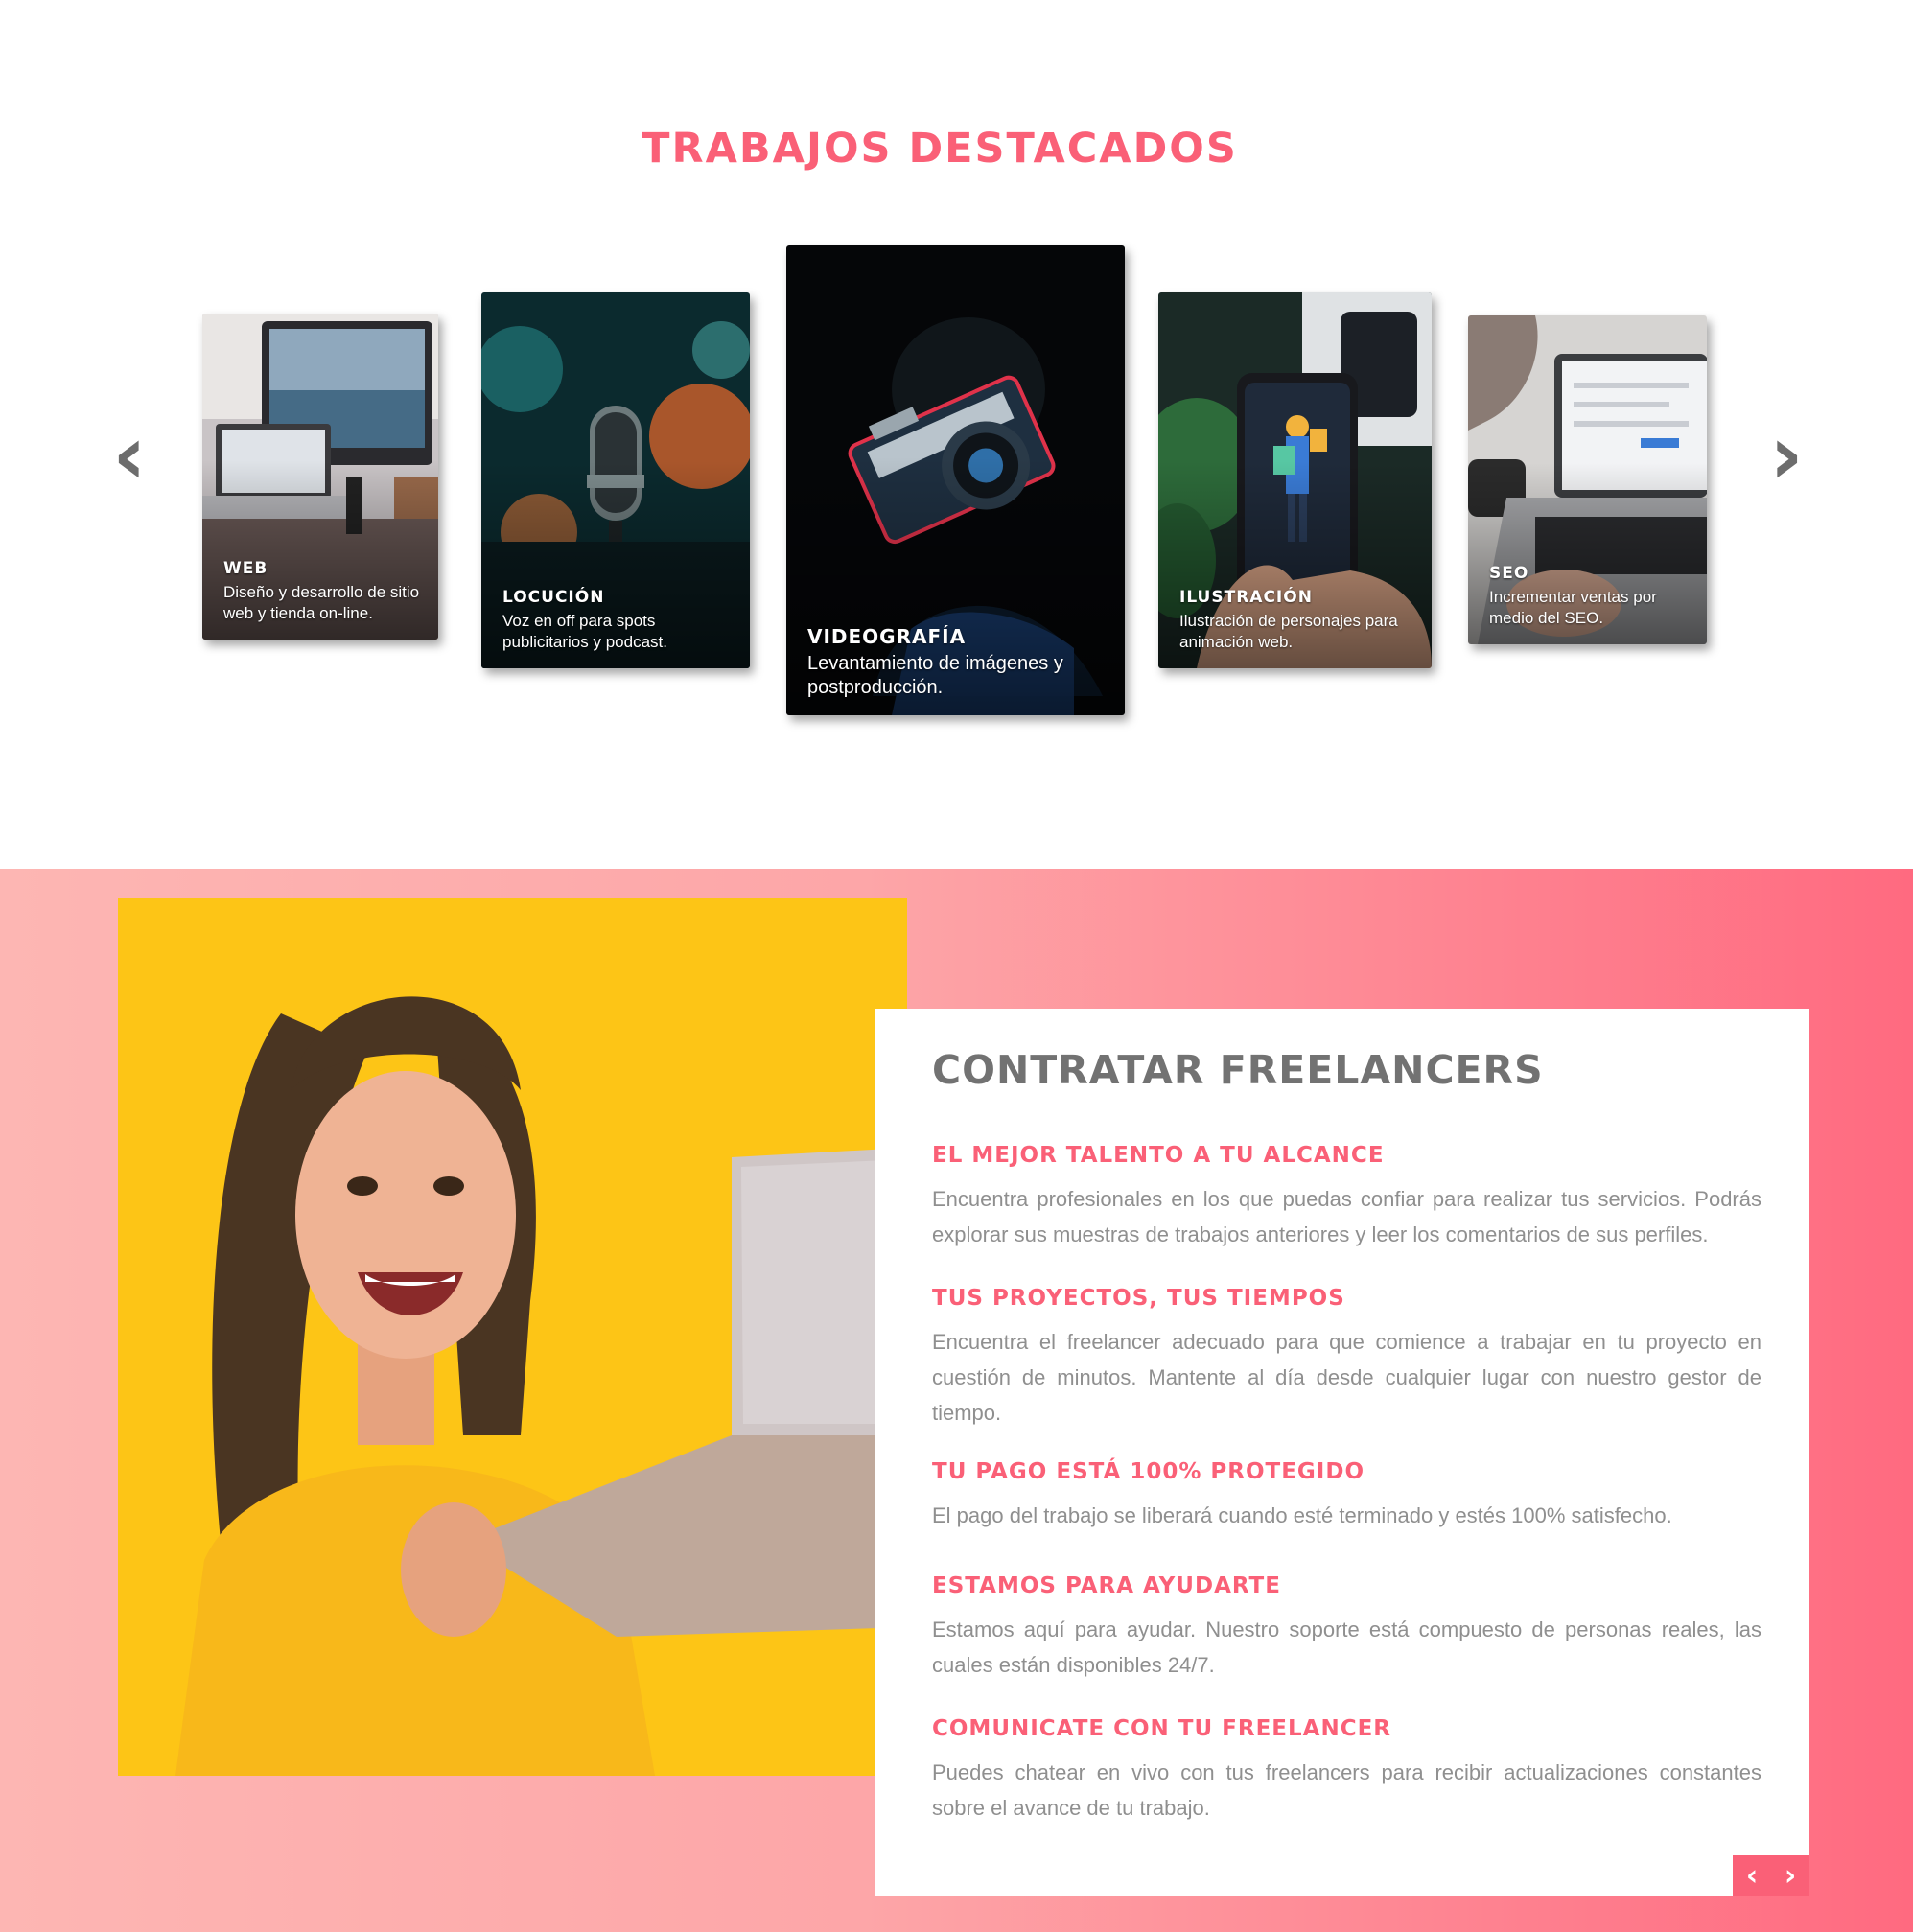 The height and width of the screenshot is (1932, 1913). What do you see at coordinates (1106, 1585) in the screenshot?
I see `feature-title: ESTAMOS PARA AYUDARTE` at bounding box center [1106, 1585].